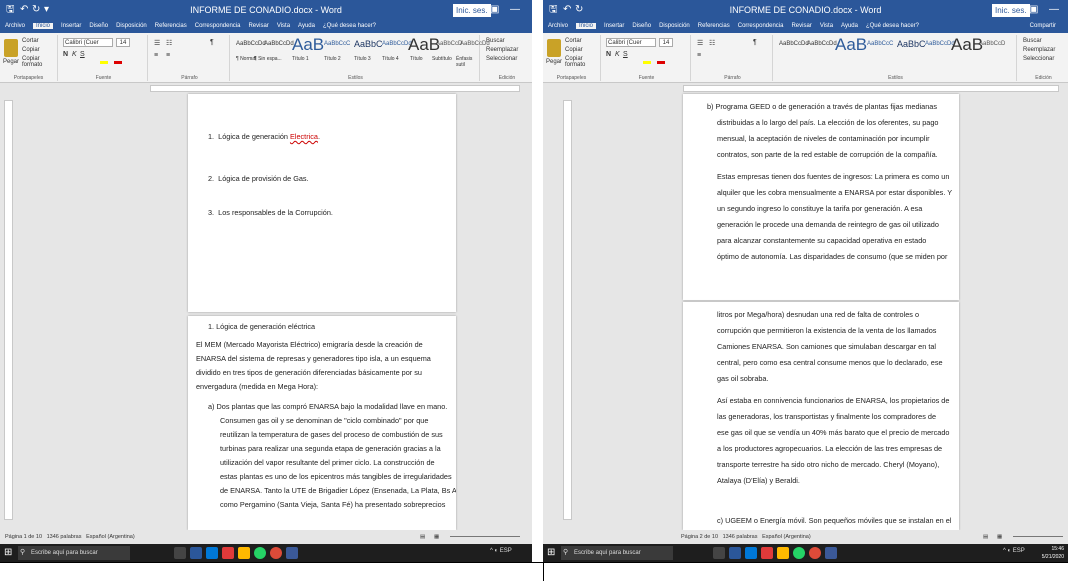 The image size is (1068, 581). I want to click on style-heading2: AaBbCcC, so click(337, 44).